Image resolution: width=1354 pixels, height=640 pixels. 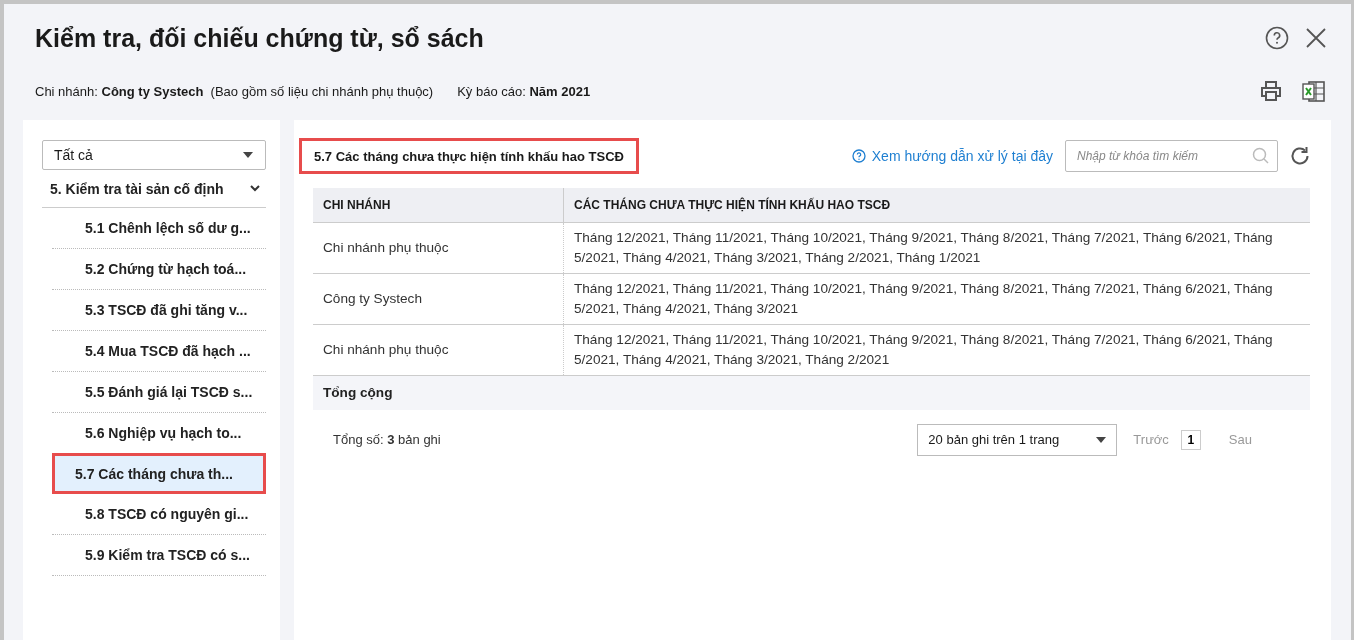 What do you see at coordinates (952, 156) in the screenshot?
I see `help-link: Xem hướng dẫn xử lý tại đây` at bounding box center [952, 156].